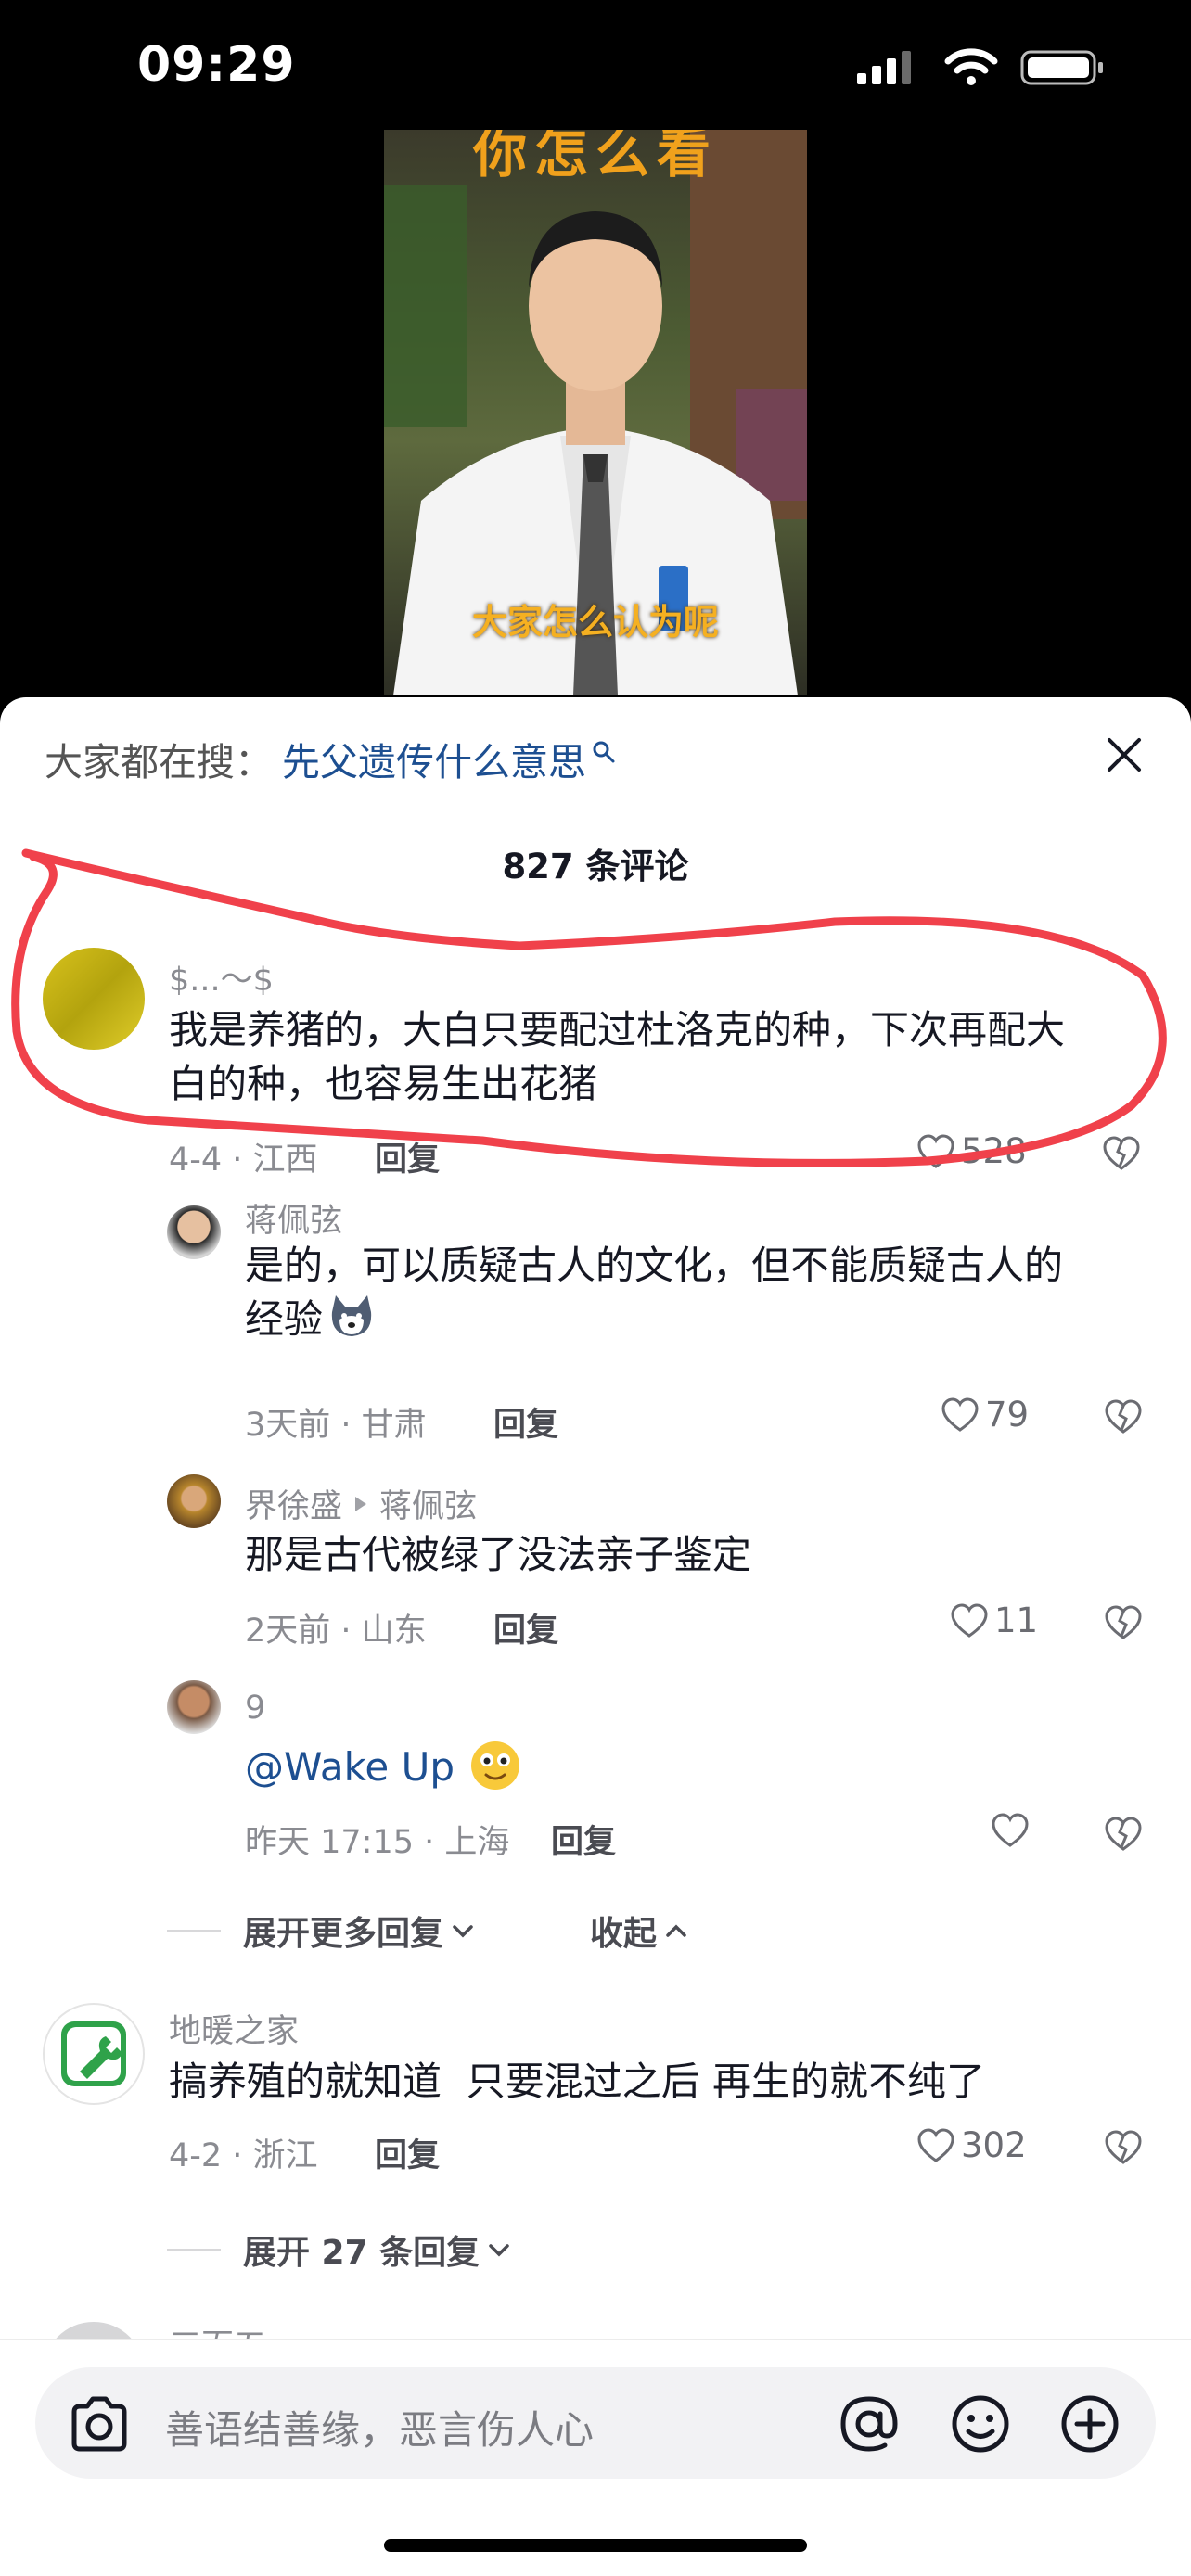 Image resolution: width=1191 pixels, height=2576 pixels. Describe the element at coordinates (336, 1632) in the screenshot. I see `comment-meta: 2天前 · 山东` at that location.